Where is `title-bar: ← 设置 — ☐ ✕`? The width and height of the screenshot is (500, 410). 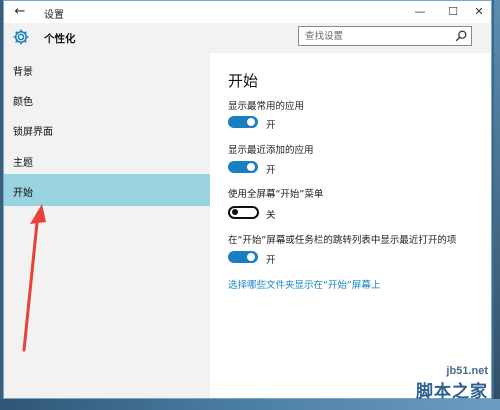 title-bar: ← 设置 — ☐ ✕ is located at coordinates (247, 12).